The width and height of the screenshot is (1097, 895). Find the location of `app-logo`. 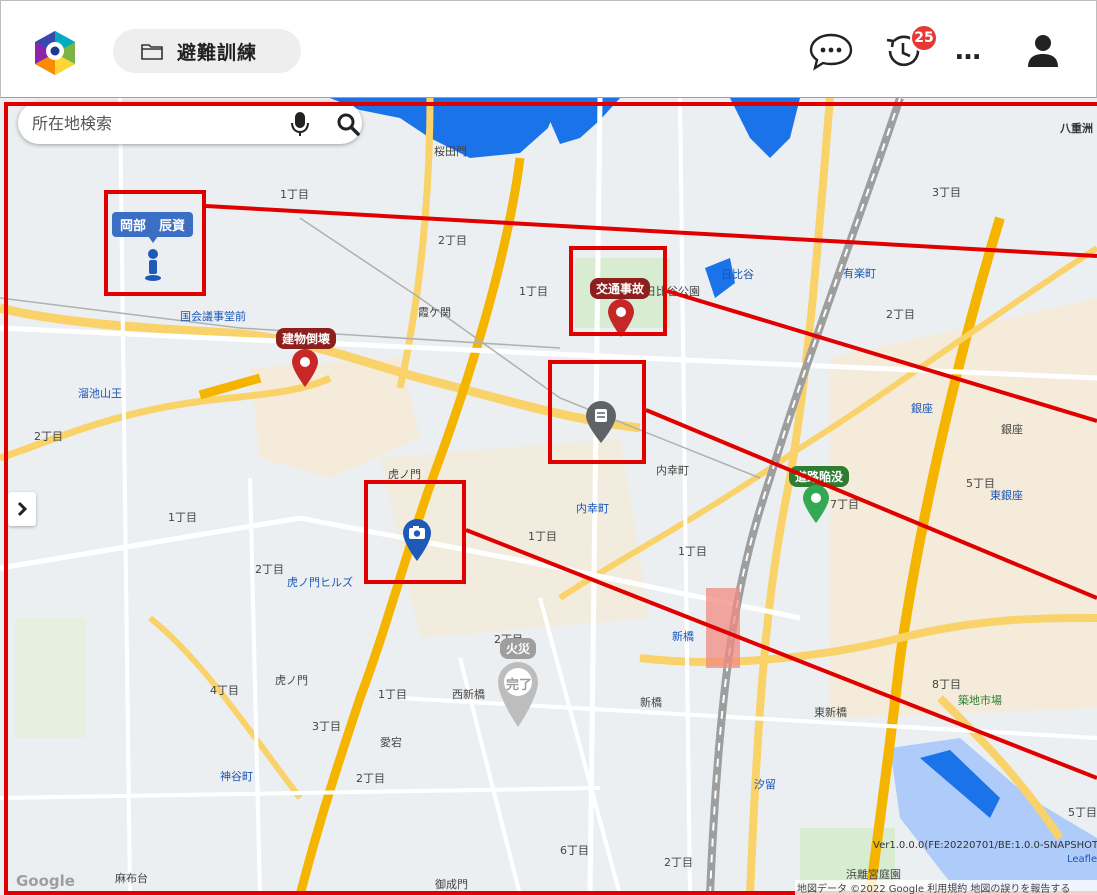

app-logo is located at coordinates (55, 53).